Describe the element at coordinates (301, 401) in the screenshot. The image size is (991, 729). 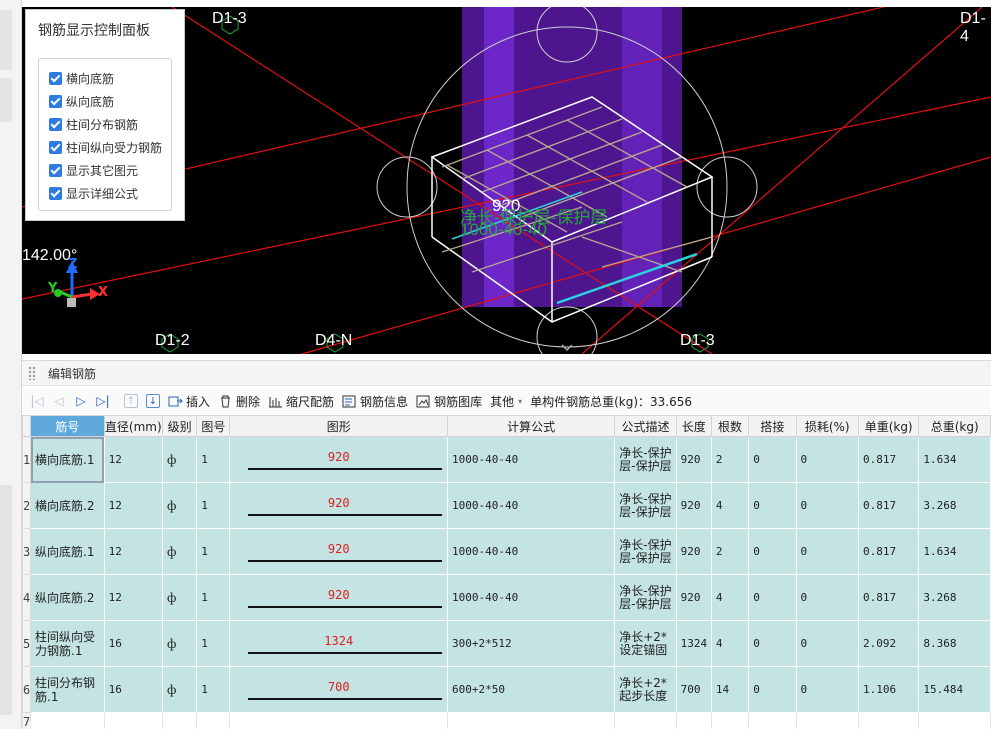
I see `scale-rebar-button: 缩尺配筋` at that location.